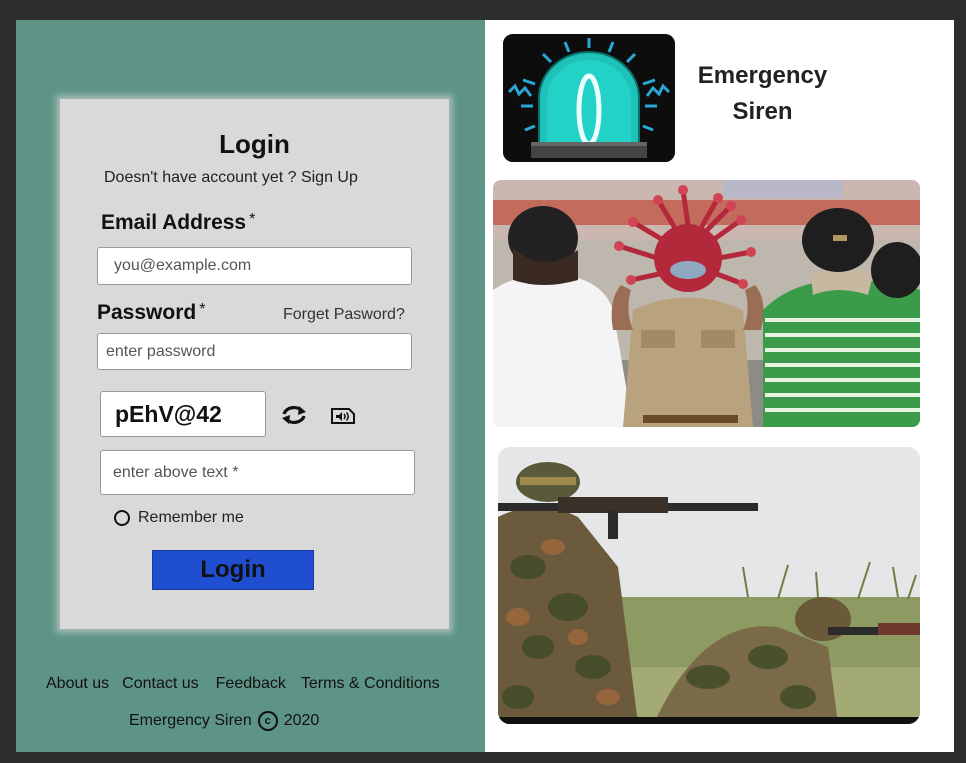  What do you see at coordinates (589, 98) in the screenshot?
I see `siren-icon` at bounding box center [589, 98].